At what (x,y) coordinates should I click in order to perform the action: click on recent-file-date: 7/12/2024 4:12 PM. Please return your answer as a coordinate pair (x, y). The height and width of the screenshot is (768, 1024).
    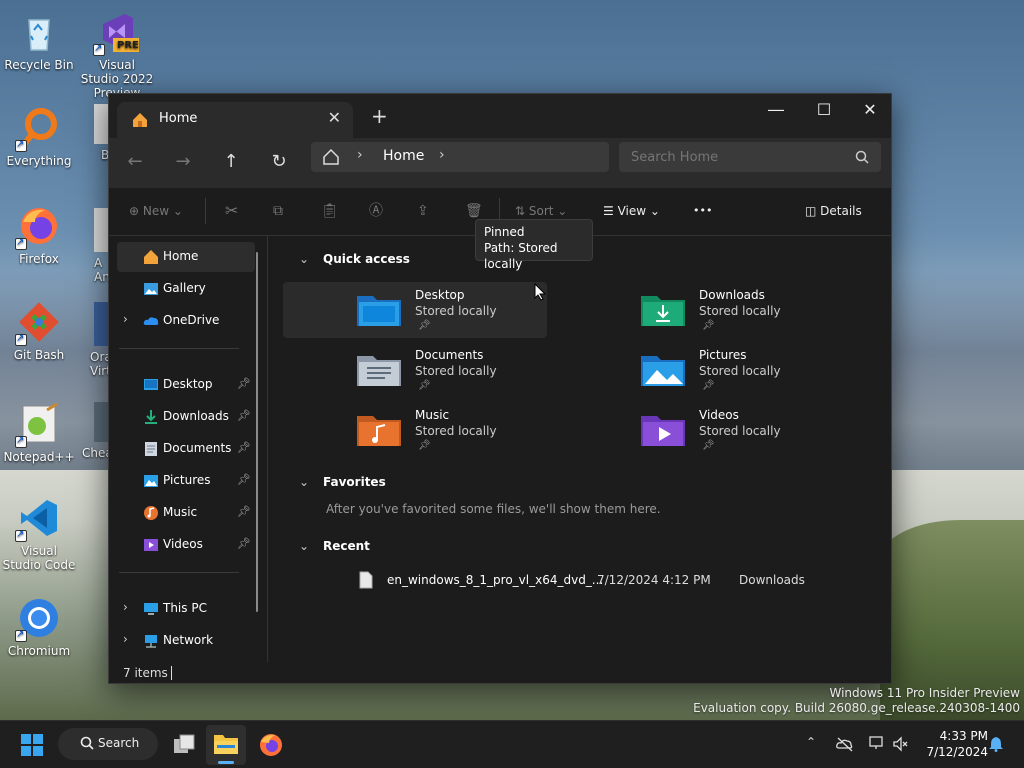
    Looking at the image, I should click on (654, 580).